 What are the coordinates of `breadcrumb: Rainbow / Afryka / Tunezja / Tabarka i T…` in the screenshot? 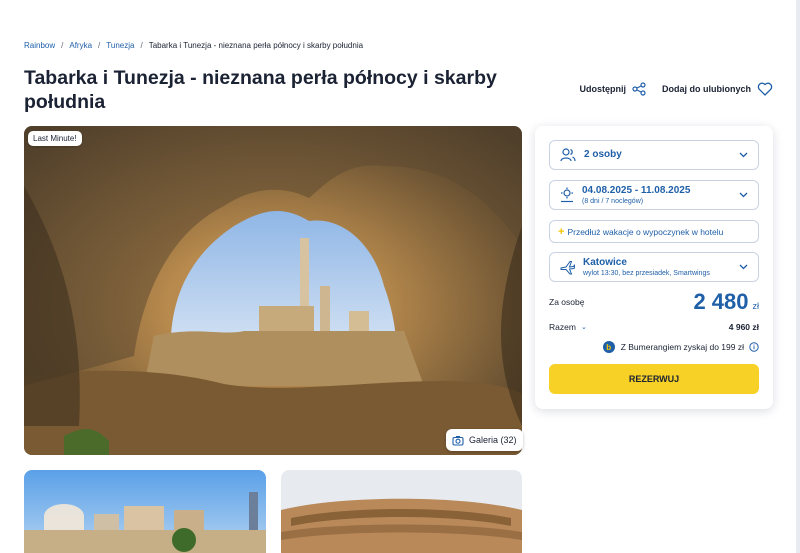 It's located at (193, 45).